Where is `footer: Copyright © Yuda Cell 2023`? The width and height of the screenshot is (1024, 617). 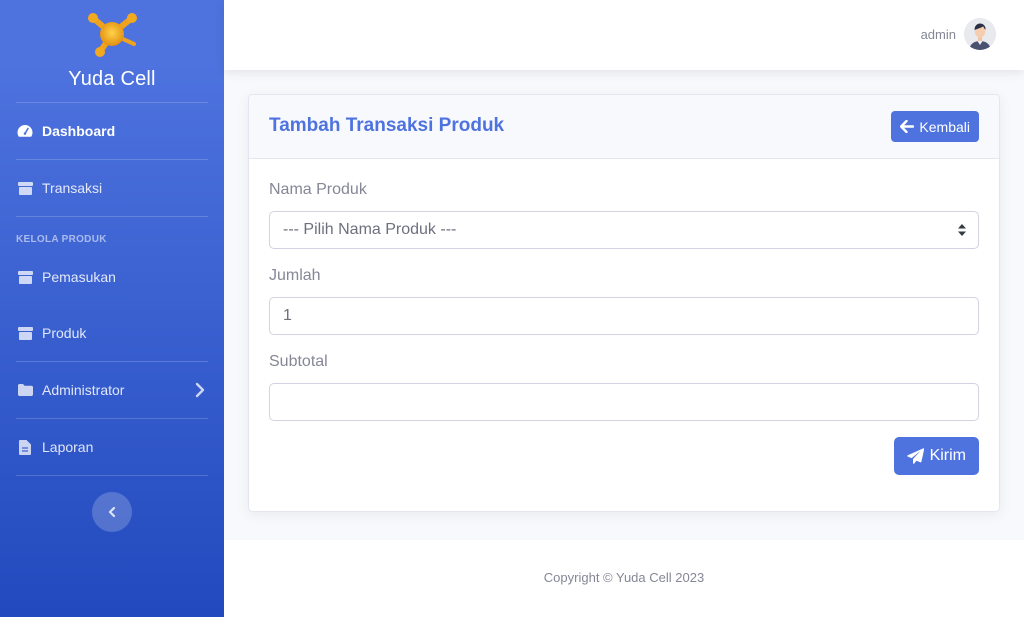
footer: Copyright © Yuda Cell 2023 is located at coordinates (624, 578).